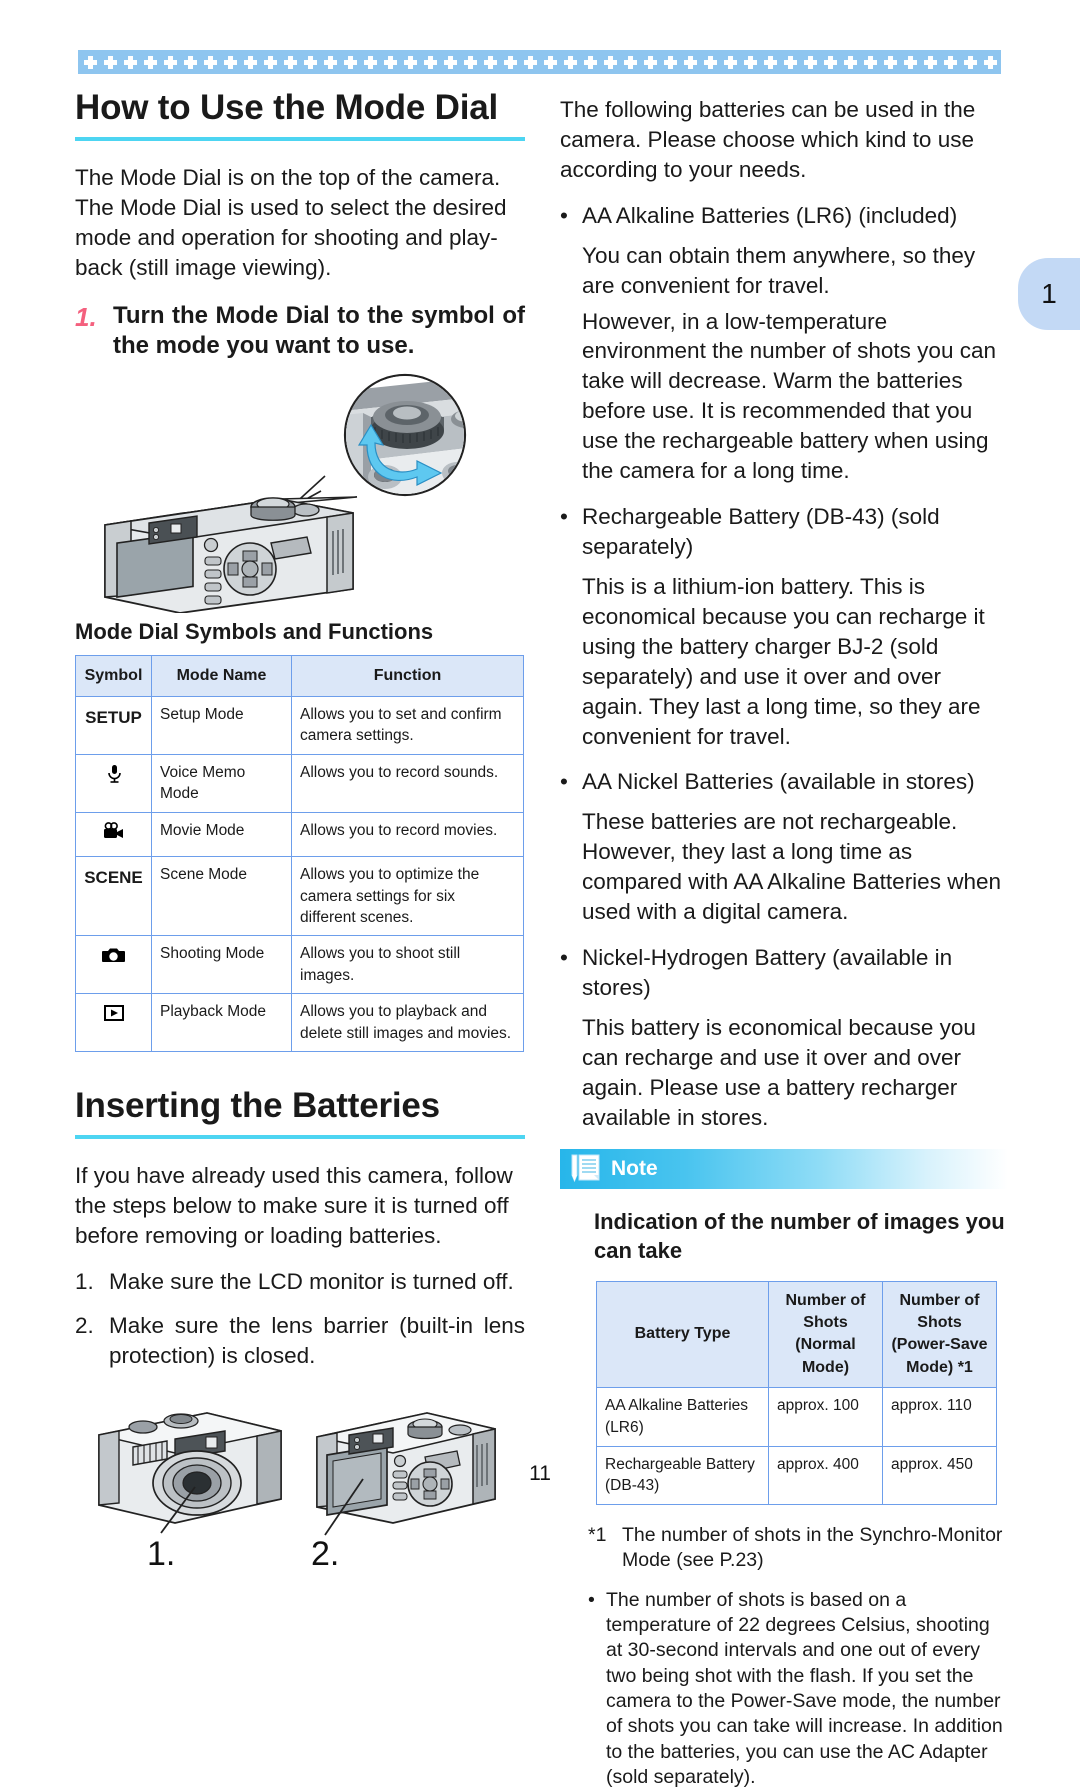 The image size is (1080, 1790). I want to click on mode-dial-figure, so click(300, 493).